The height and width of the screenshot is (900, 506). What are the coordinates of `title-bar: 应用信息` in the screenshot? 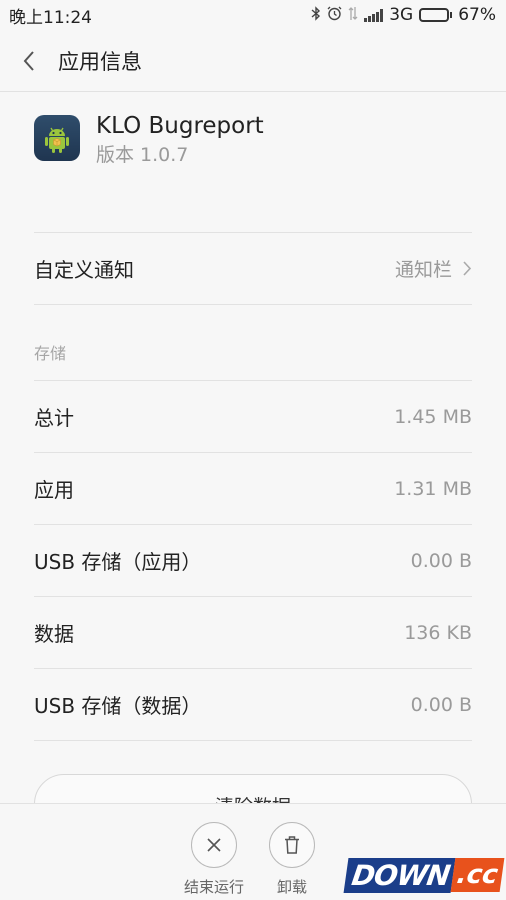 It's located at (253, 61).